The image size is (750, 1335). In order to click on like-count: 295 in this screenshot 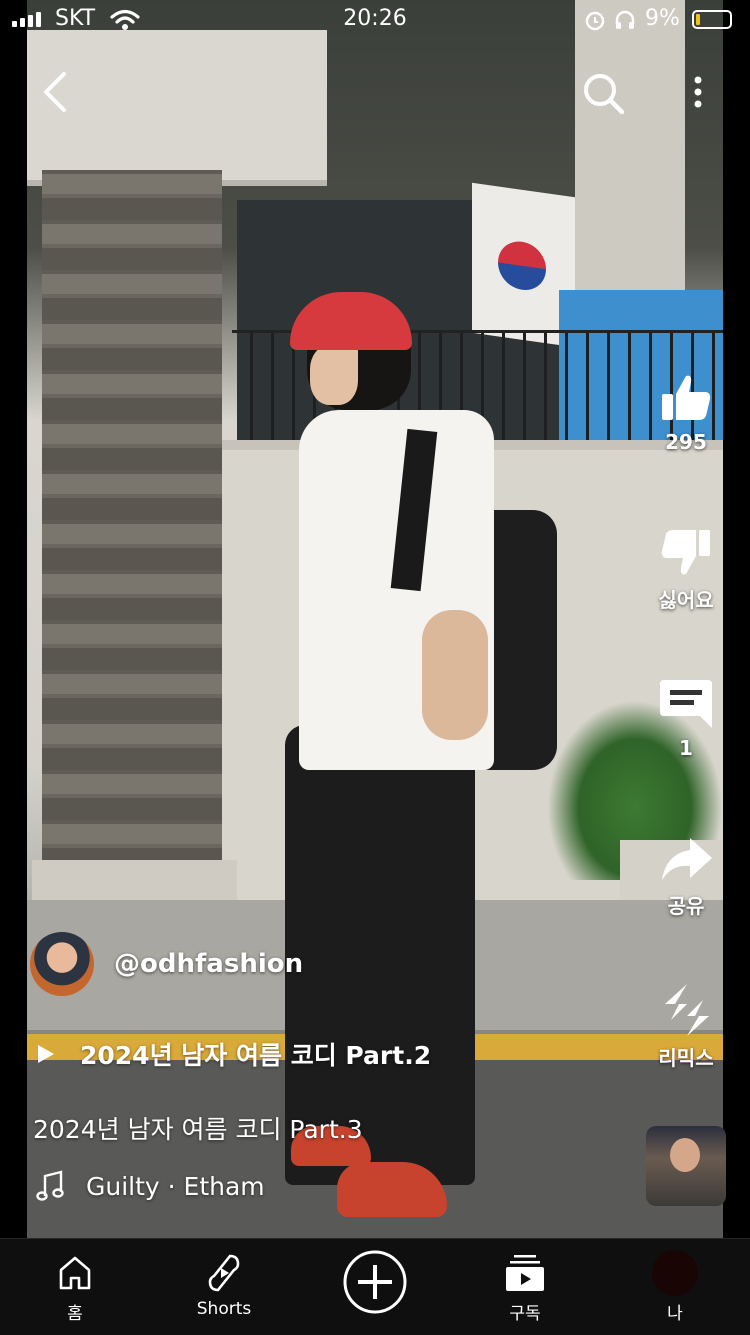, I will do `click(686, 442)`.